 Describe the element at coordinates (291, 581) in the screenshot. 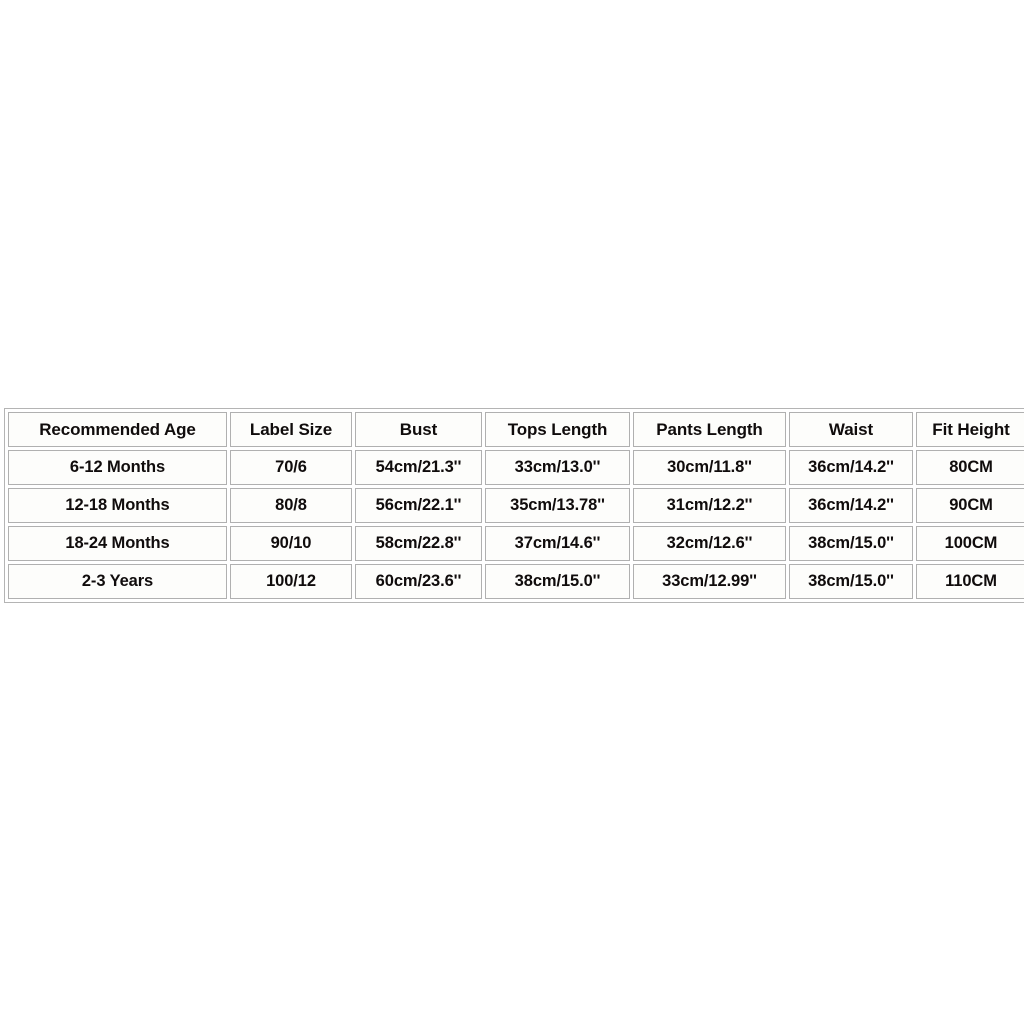

I see `cell-label-size: 100/12` at that location.